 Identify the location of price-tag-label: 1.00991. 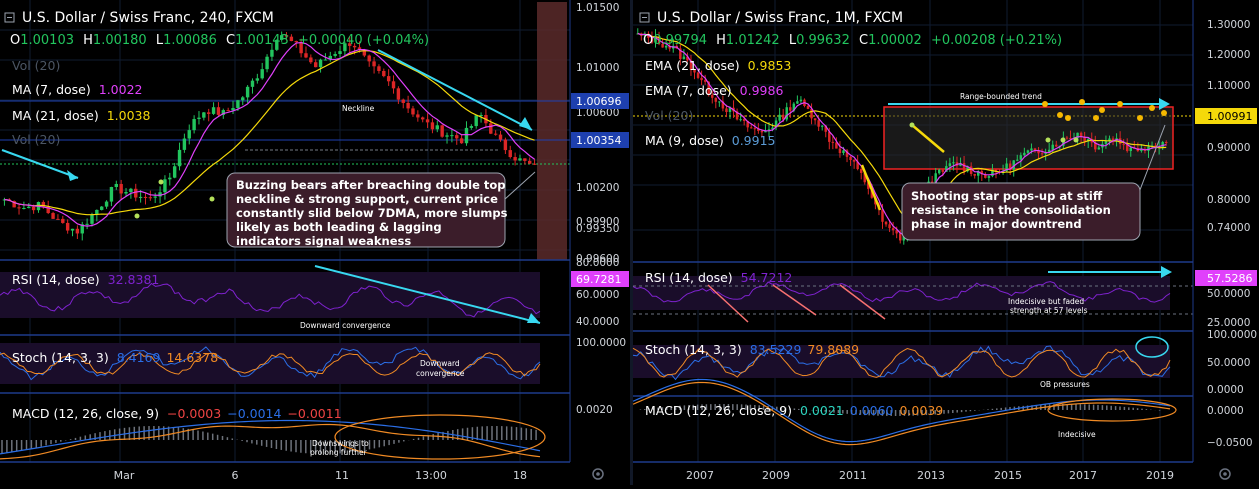
(1230, 116).